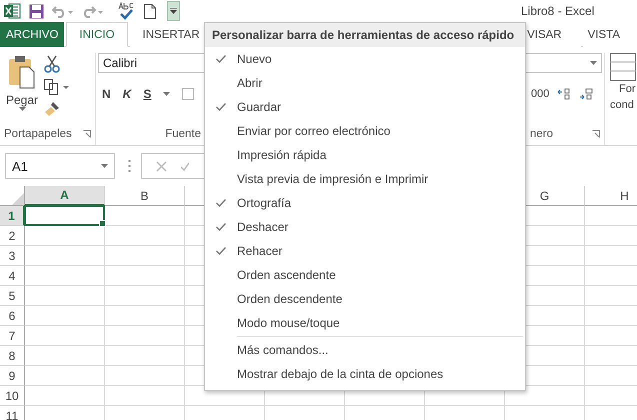 Image resolution: width=637 pixels, height=420 pixels. Describe the element at coordinates (623, 67) in the screenshot. I see `conditional-format-icon` at that location.